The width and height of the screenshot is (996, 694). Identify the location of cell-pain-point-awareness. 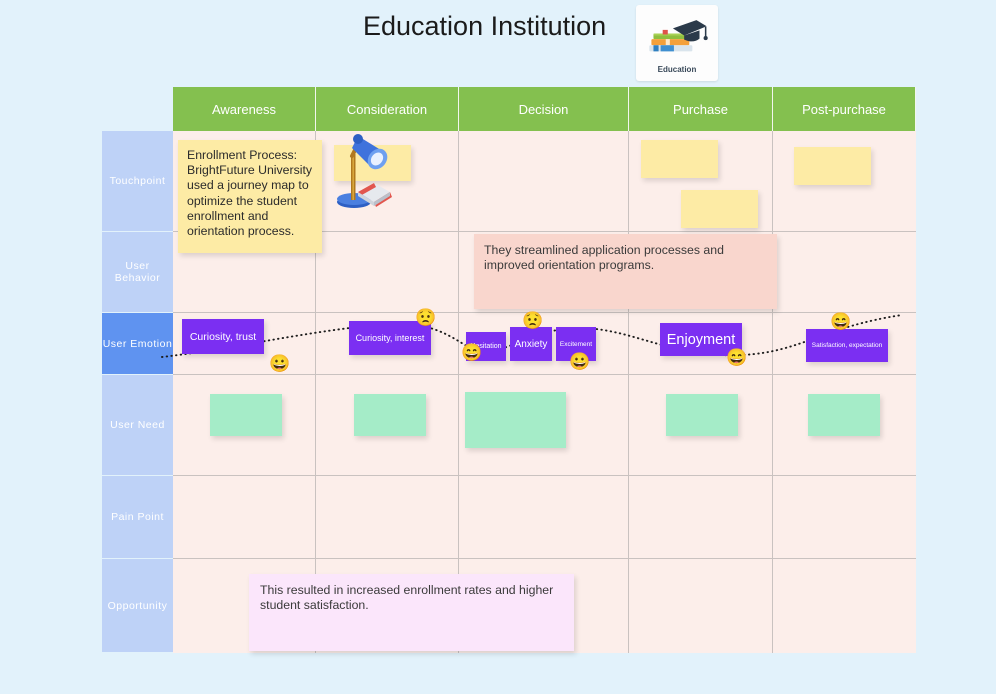
(244, 517).